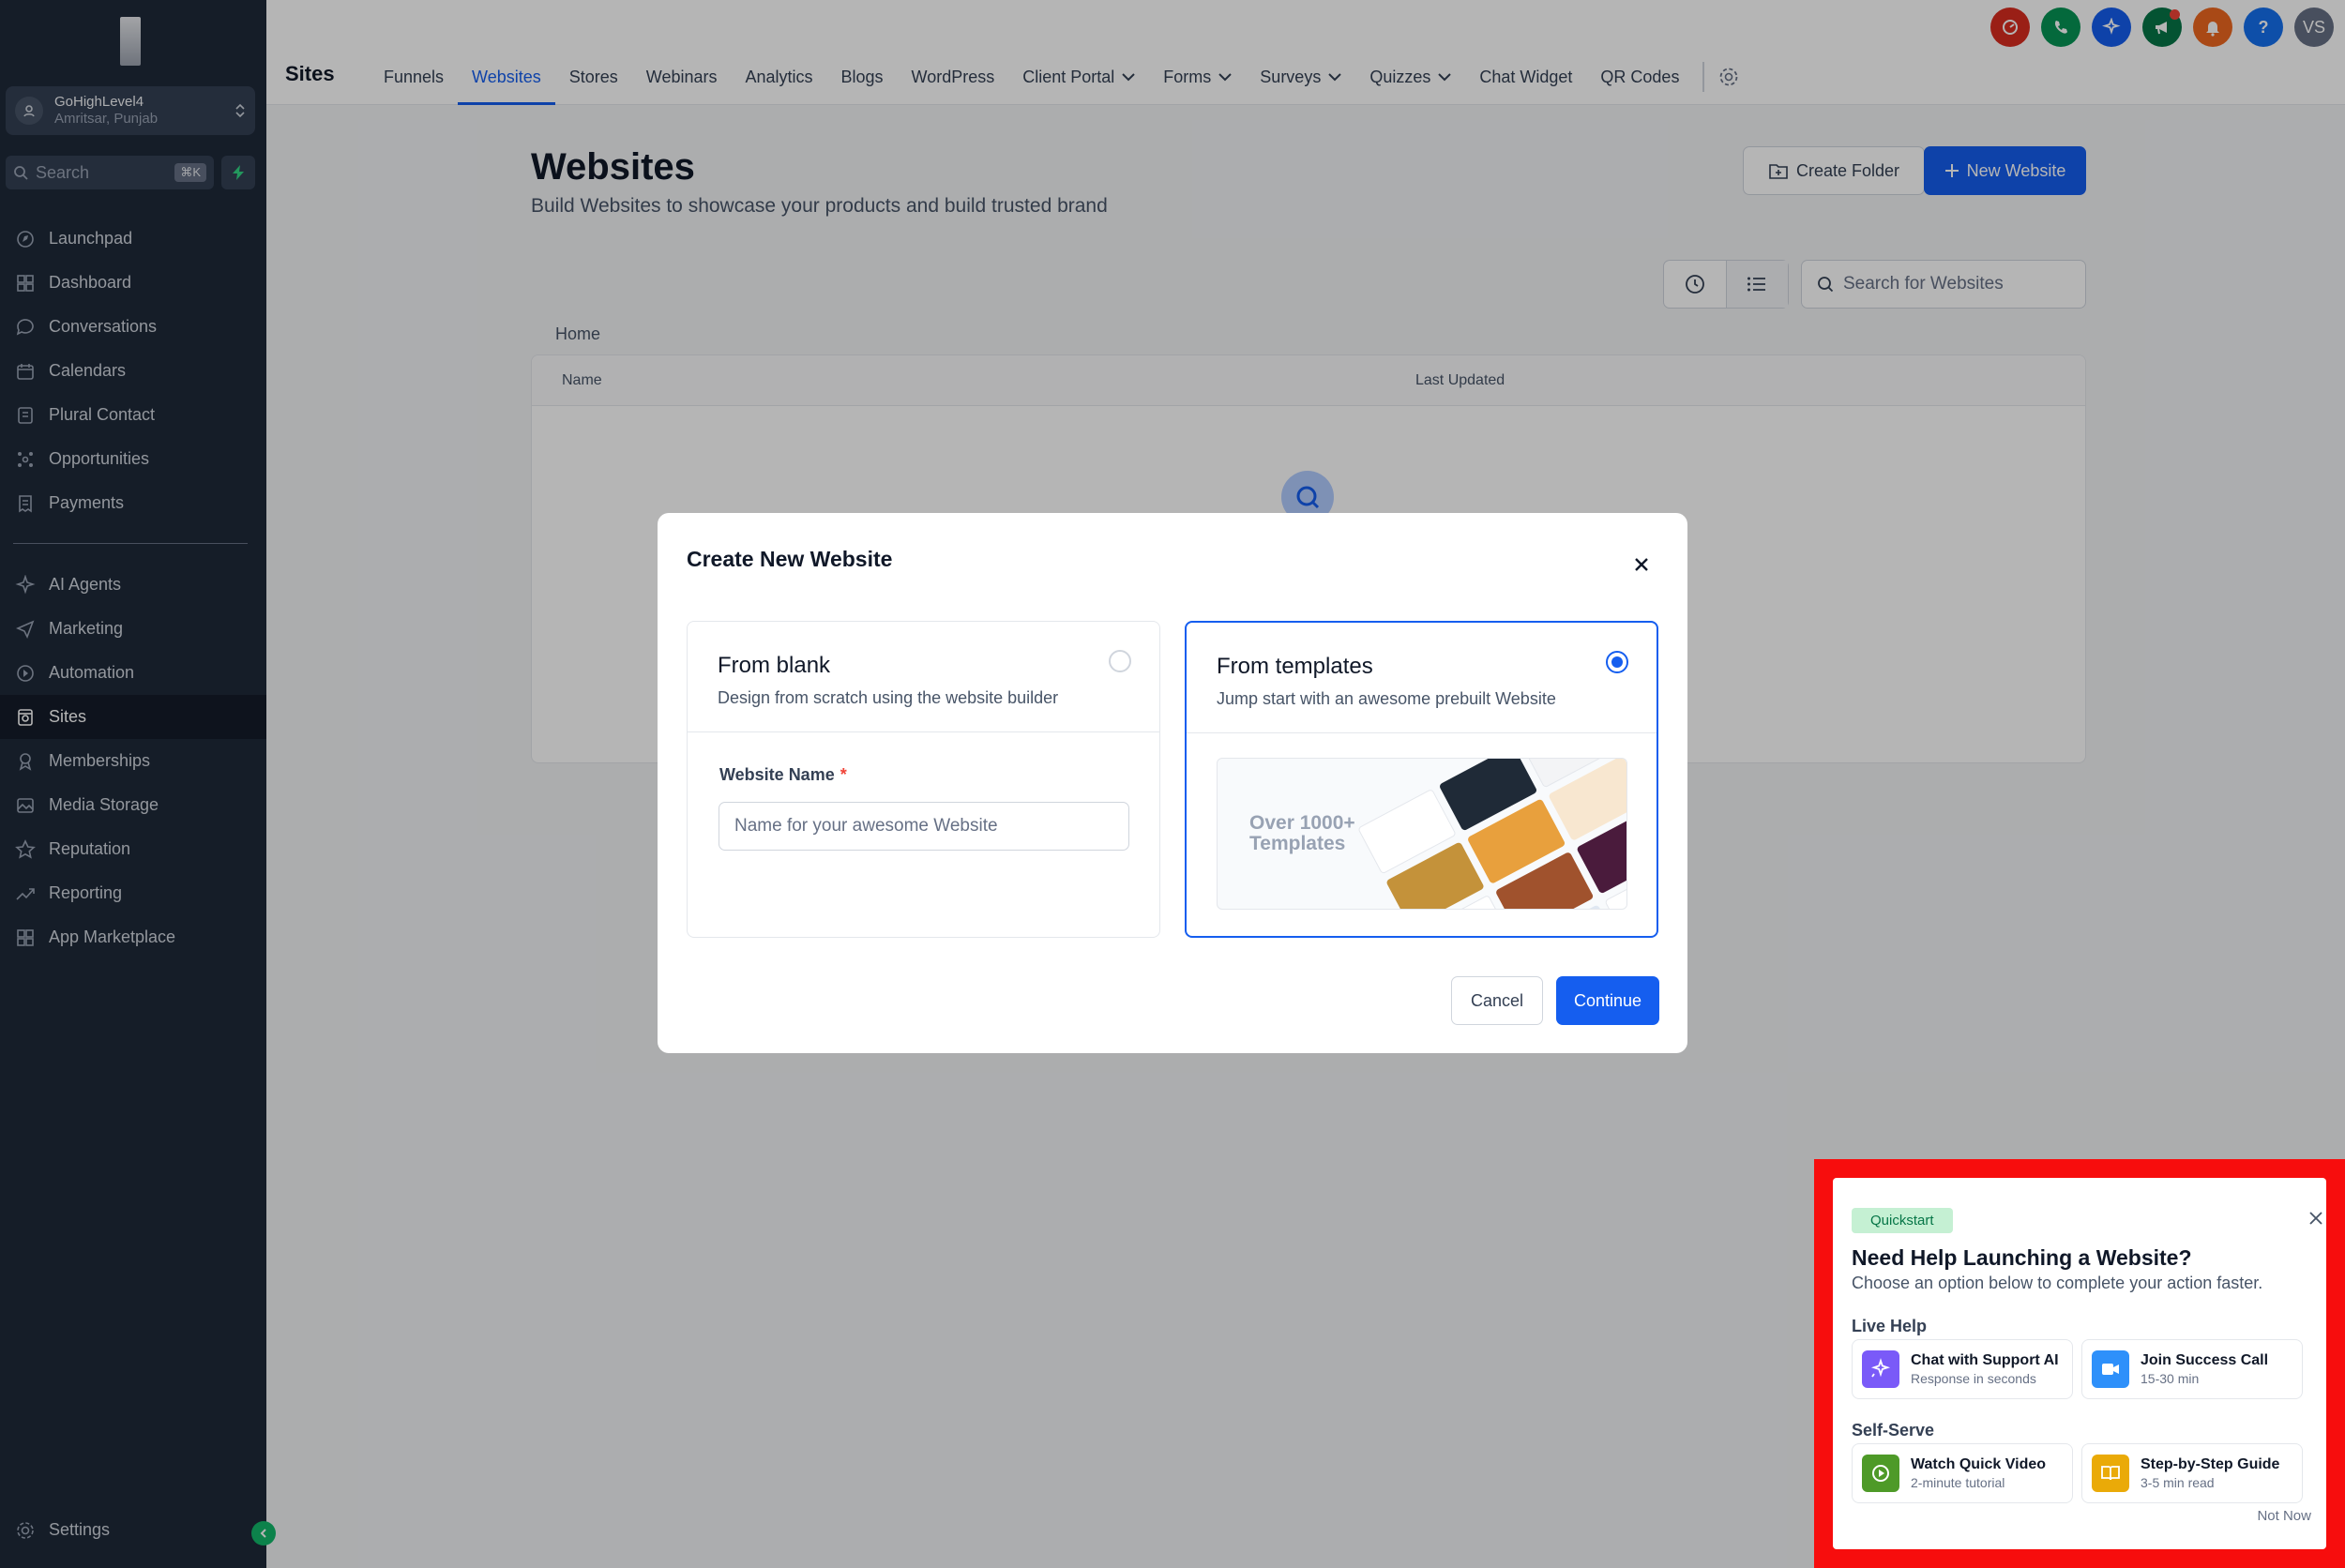  Describe the element at coordinates (2110, 1369) in the screenshot. I see `video-camera-icon` at that location.